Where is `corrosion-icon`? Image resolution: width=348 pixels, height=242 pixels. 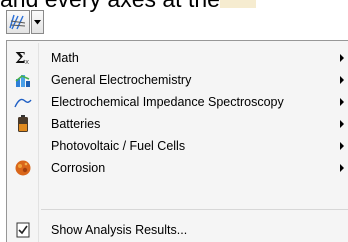
corrosion-icon is located at coordinates (23, 168).